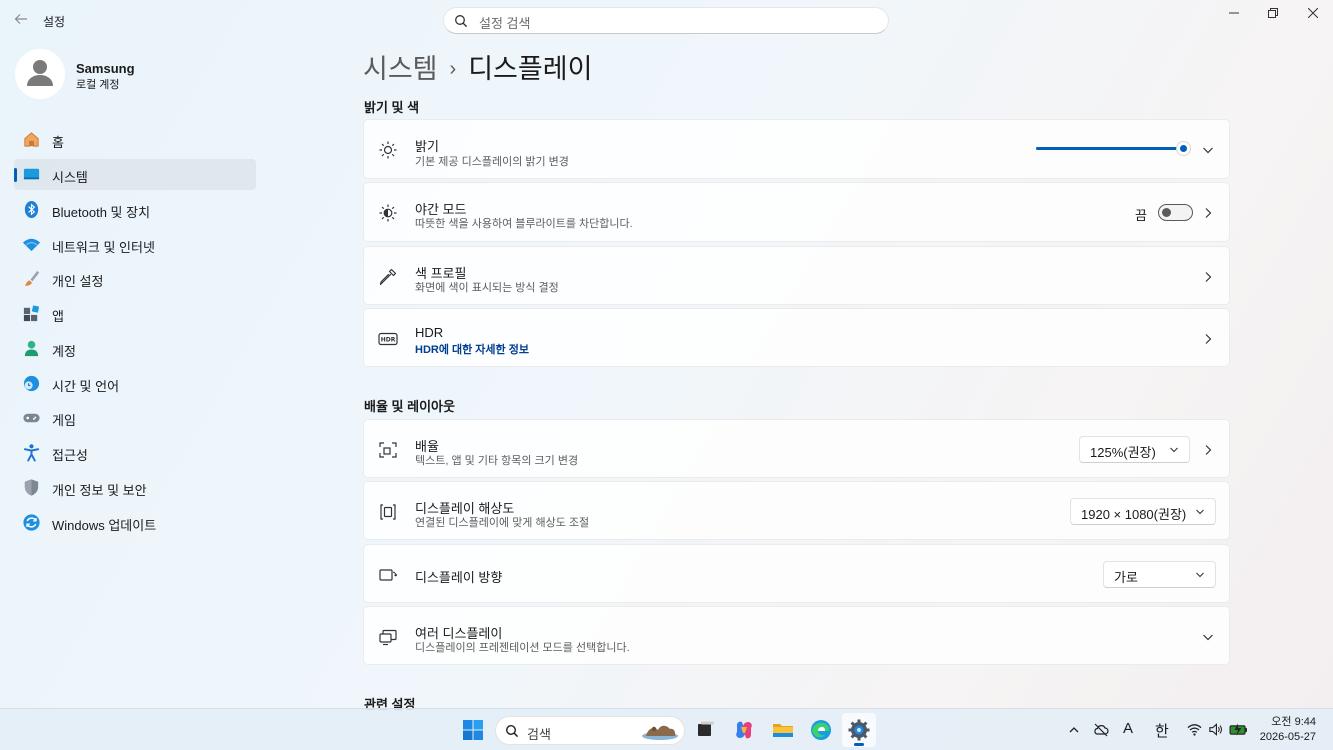 The image size is (1333, 750). I want to click on scale-icon, so click(388, 450).